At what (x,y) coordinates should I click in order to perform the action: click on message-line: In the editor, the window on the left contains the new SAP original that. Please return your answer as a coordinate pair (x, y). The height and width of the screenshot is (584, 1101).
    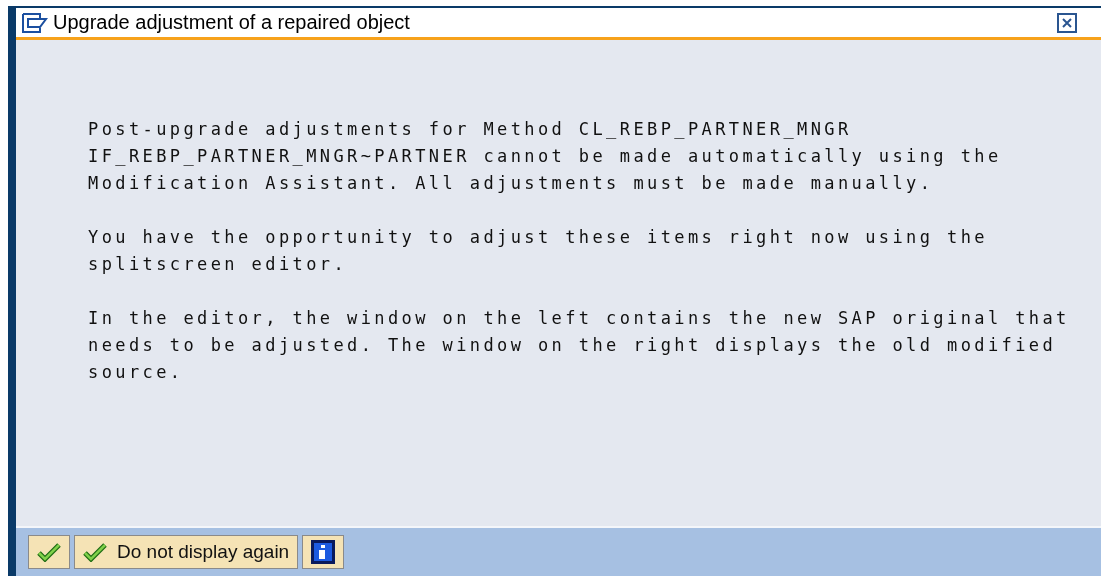
    Looking at the image, I should click on (579, 318).